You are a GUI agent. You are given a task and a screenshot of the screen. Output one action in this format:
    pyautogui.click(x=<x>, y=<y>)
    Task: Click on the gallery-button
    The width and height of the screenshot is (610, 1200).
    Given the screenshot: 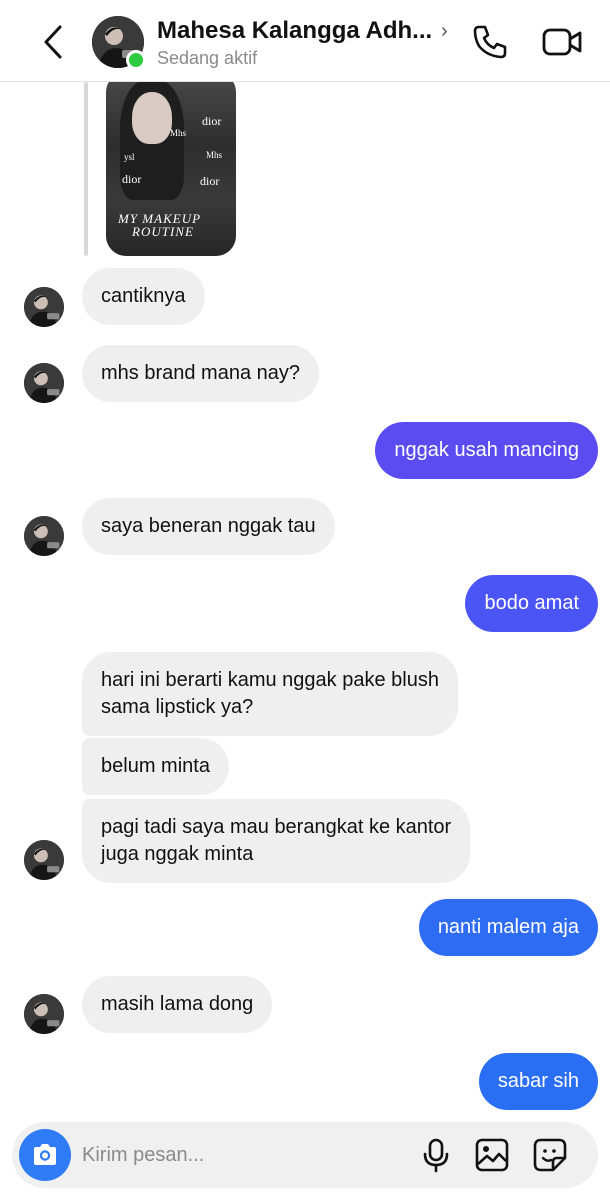 What is the action you would take?
    pyautogui.click(x=492, y=1155)
    